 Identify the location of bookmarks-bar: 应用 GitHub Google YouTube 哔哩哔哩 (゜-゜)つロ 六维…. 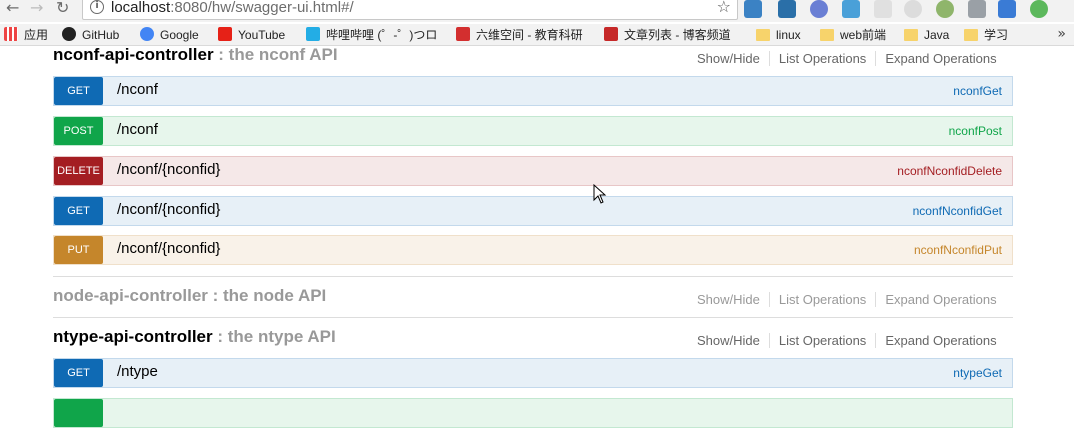
(537, 35).